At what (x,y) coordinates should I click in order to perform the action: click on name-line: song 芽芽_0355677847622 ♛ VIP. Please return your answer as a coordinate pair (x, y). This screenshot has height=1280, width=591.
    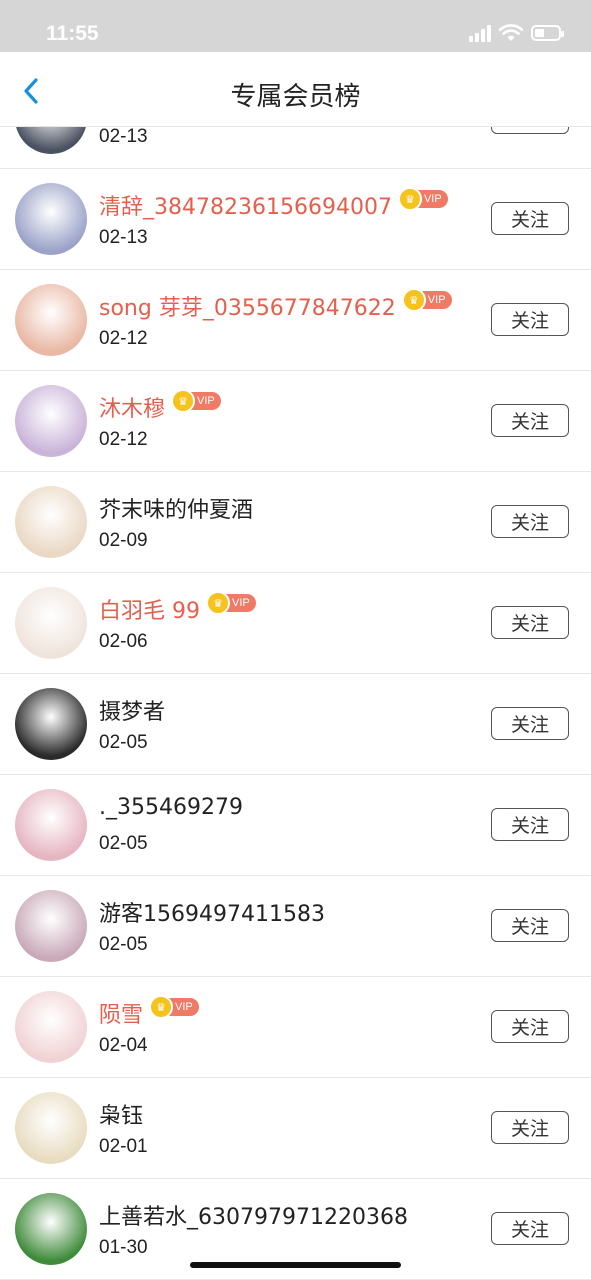
    Looking at the image, I should click on (275, 305).